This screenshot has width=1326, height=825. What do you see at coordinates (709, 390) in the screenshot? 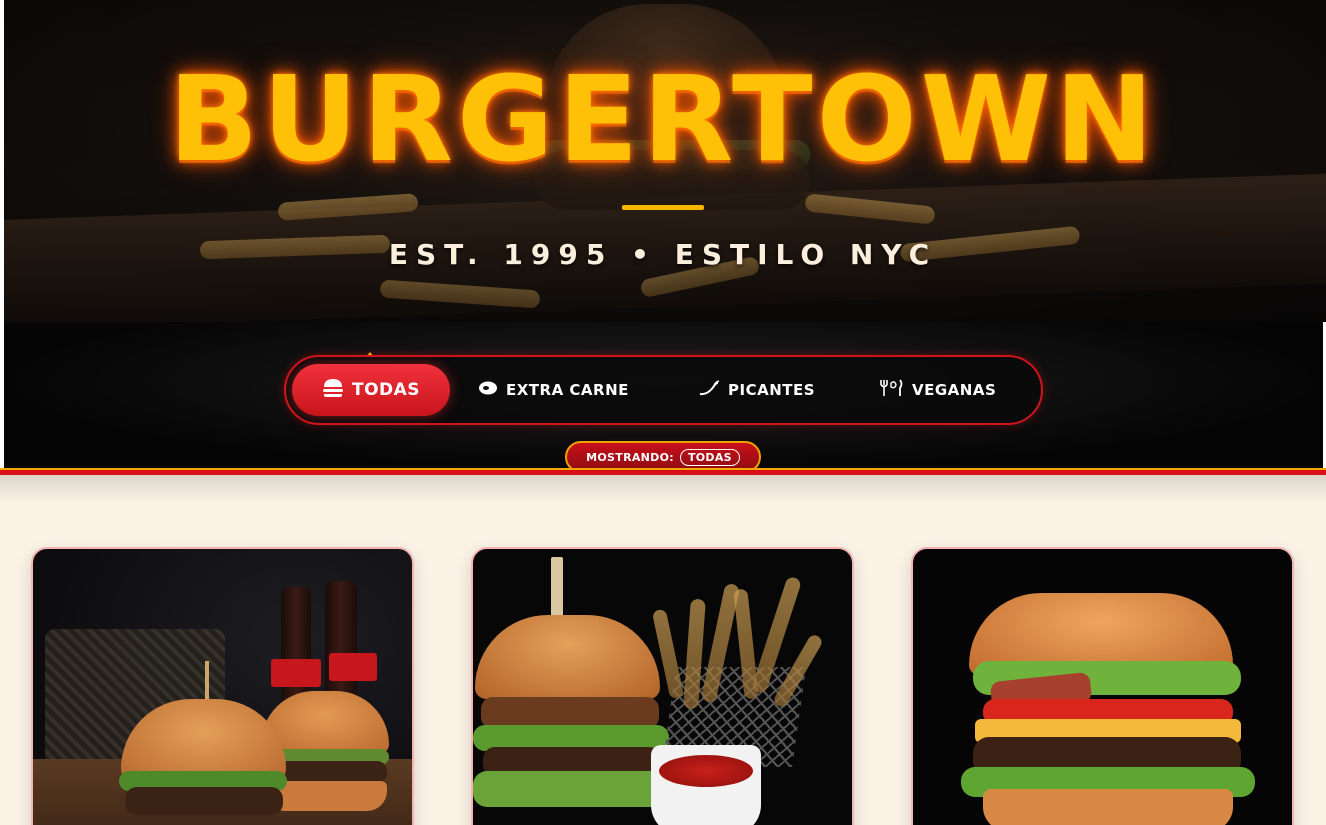
I see `chili-pepper-icon` at bounding box center [709, 390].